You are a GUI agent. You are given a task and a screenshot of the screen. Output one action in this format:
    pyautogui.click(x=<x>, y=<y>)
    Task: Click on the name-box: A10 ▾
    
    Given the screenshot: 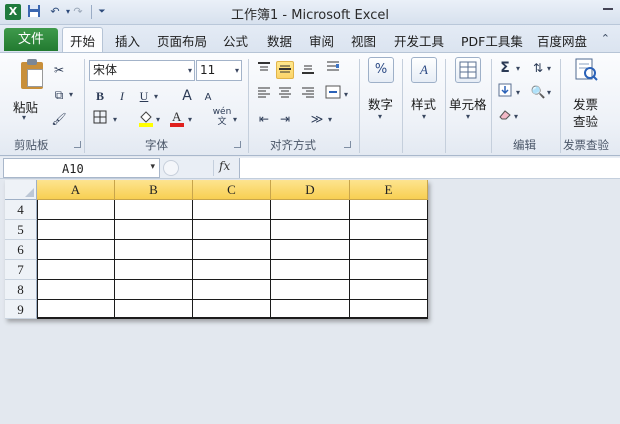 What is the action you would take?
    pyautogui.click(x=81, y=168)
    